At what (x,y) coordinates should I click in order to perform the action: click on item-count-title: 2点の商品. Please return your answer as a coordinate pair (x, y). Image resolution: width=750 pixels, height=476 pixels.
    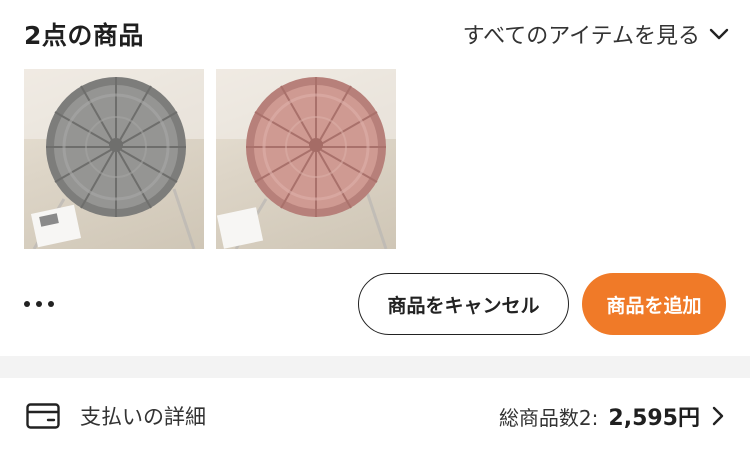
    Looking at the image, I should click on (84, 35).